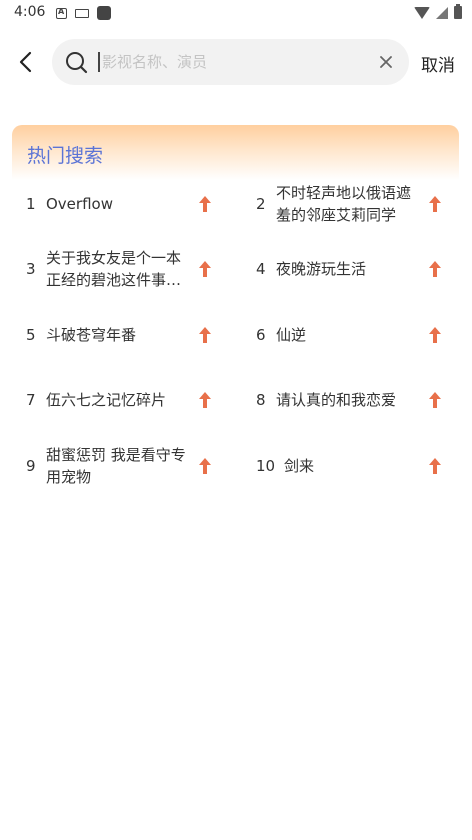  I want to click on hot-search-rank: 2, so click(261, 204).